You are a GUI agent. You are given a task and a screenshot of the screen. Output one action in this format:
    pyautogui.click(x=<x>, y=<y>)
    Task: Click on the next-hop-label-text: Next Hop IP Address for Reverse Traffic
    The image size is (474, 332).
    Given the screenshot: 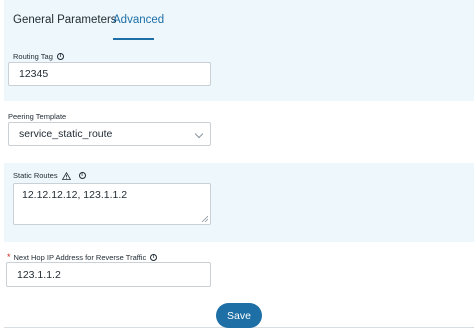 What is the action you would take?
    pyautogui.click(x=80, y=257)
    